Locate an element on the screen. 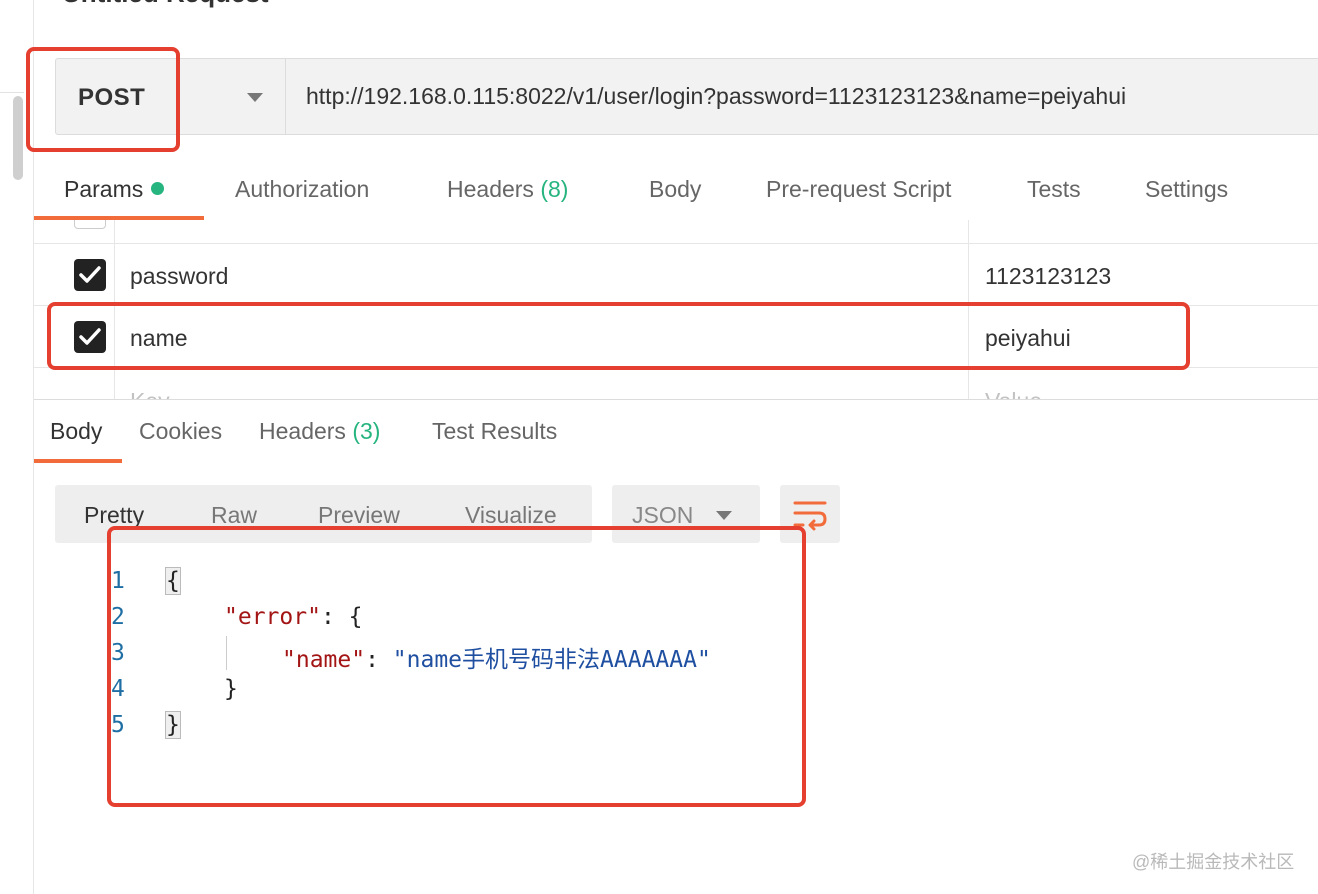 The width and height of the screenshot is (1318, 894). response-tab-headers: Headers (3) is located at coordinates (319, 431).